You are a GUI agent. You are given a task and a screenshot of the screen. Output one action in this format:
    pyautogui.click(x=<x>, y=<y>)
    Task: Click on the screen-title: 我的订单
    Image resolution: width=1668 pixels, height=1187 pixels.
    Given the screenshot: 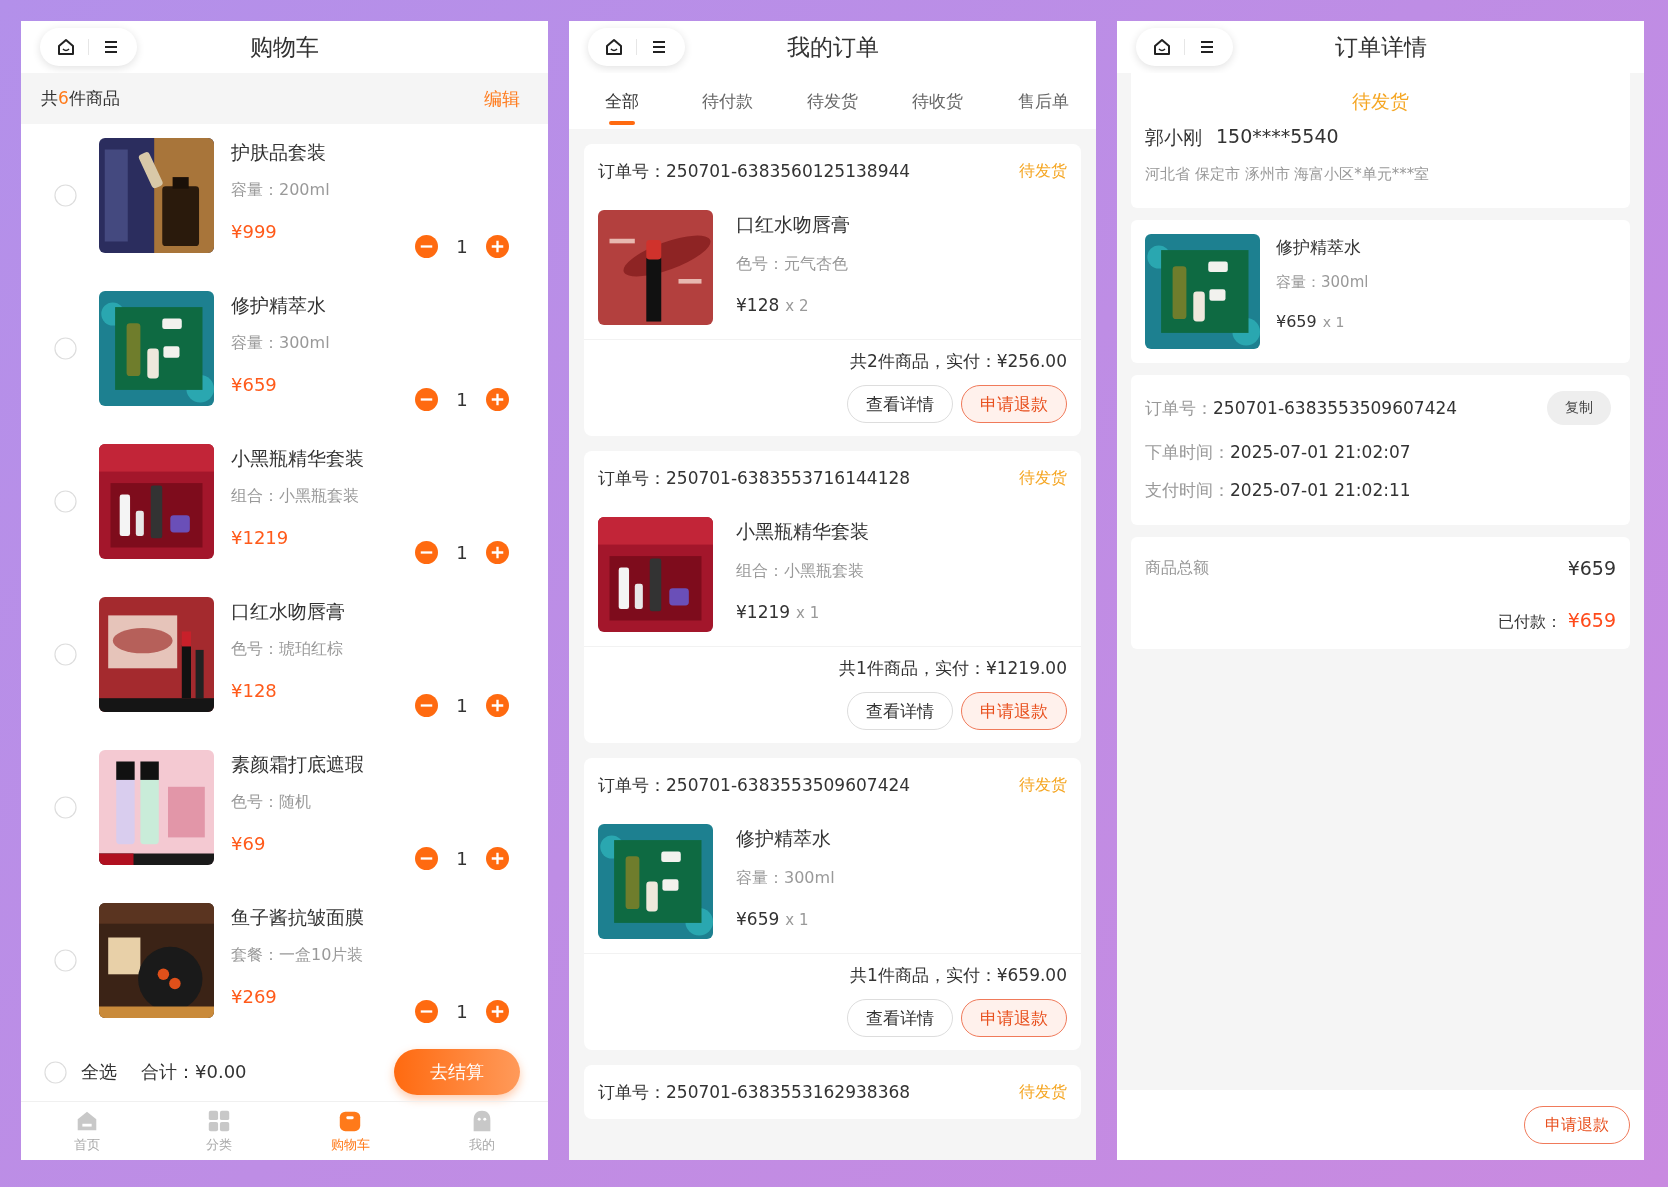 What is the action you would take?
    pyautogui.click(x=832, y=47)
    